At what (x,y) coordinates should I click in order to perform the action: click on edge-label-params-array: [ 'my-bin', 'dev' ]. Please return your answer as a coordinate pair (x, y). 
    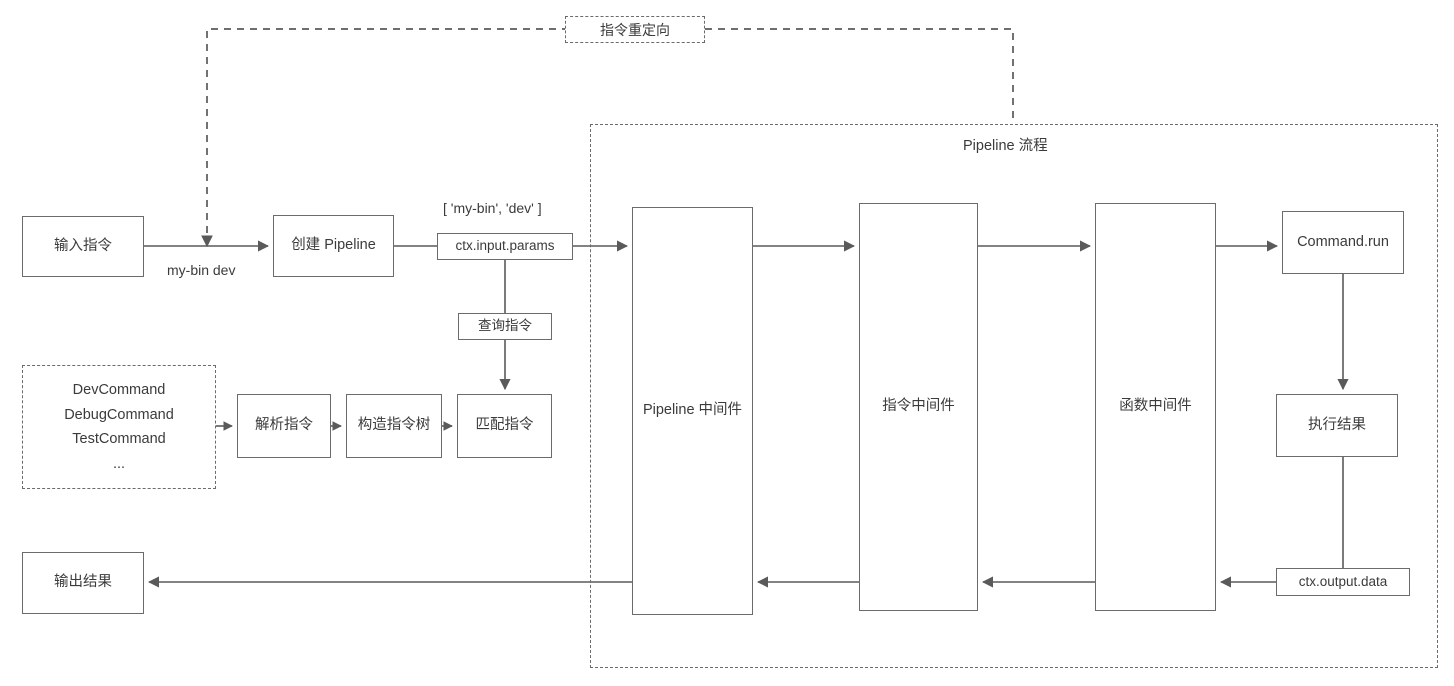
    Looking at the image, I should click on (492, 208).